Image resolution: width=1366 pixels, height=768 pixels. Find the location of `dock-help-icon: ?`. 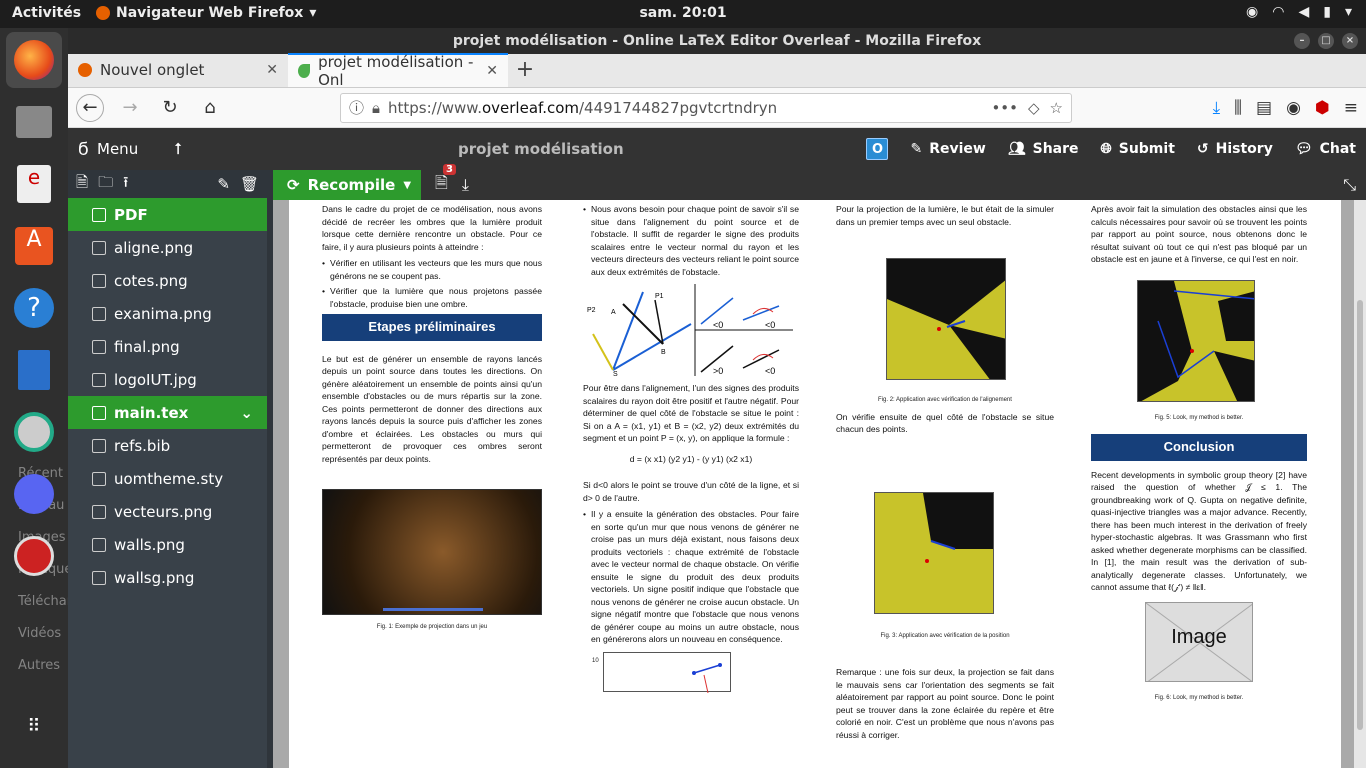

dock-help-icon: ? is located at coordinates (34, 308).